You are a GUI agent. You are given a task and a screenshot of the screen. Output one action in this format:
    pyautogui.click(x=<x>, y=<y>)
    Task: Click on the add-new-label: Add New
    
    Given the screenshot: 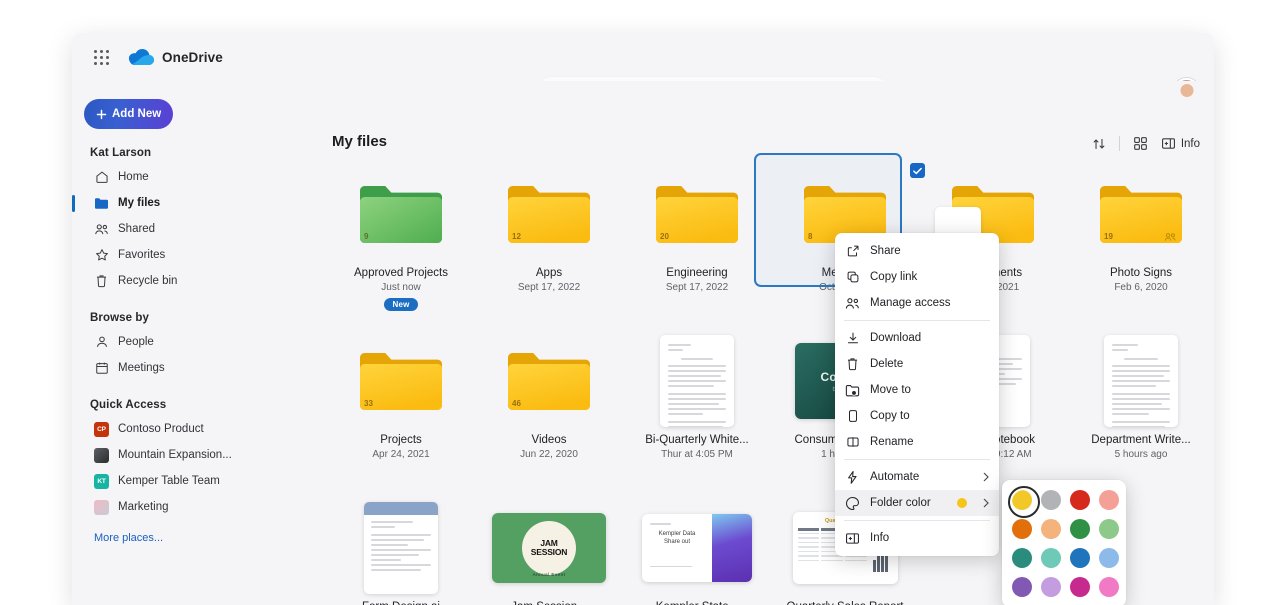 What is the action you would take?
    pyautogui.click(x=137, y=114)
    